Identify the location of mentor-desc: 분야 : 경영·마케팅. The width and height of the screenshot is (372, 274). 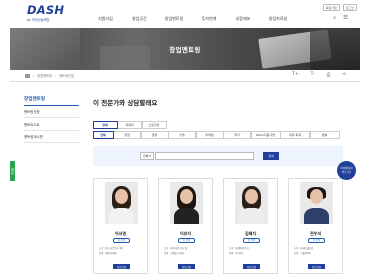
(108, 253).